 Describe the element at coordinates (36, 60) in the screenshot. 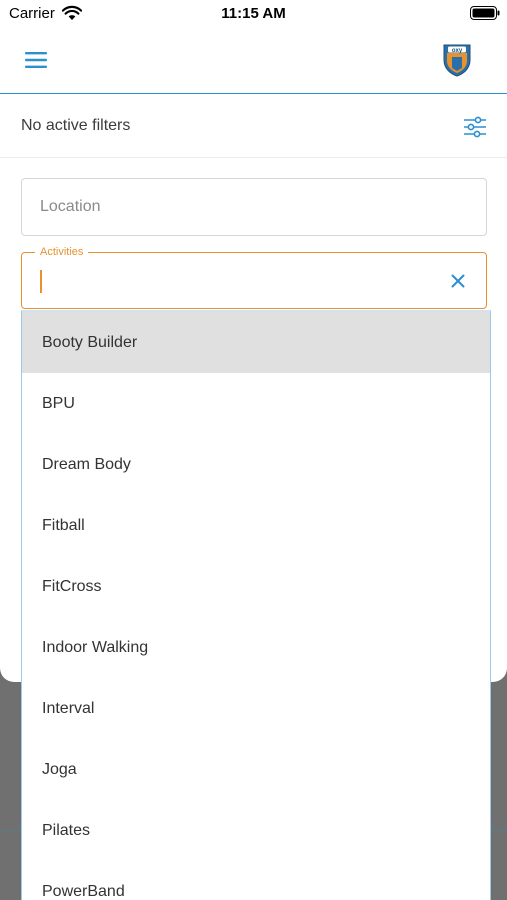

I see `hamburger-menu-icon` at that location.